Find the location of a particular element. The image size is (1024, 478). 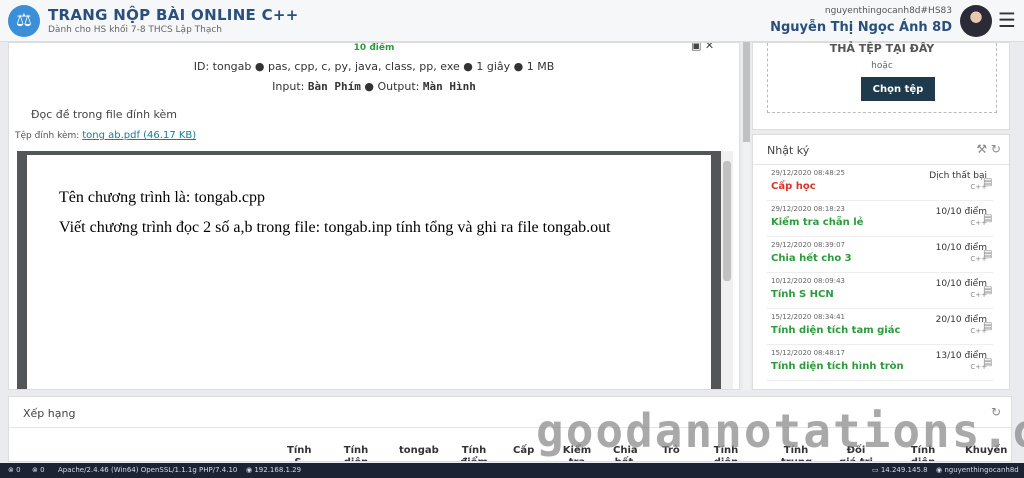

problem-points: 10 điểm is located at coordinates (374, 48).